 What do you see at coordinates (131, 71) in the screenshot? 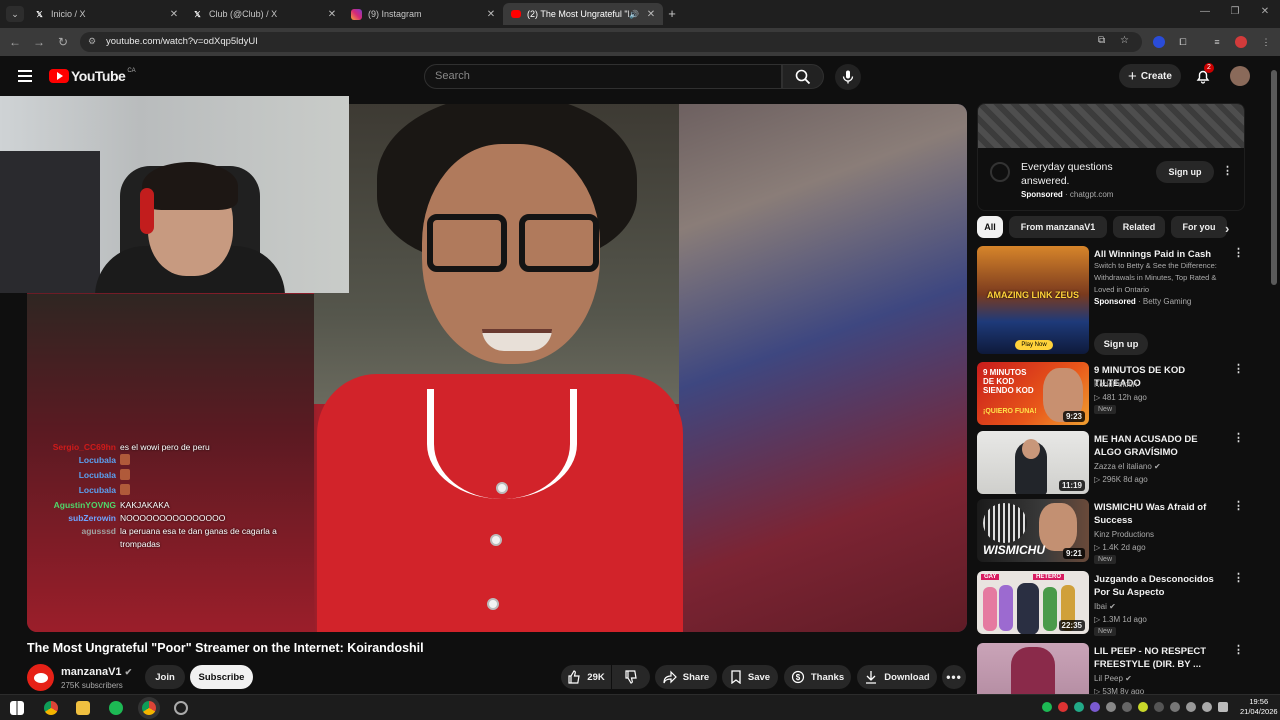
I see `country-code: CA` at bounding box center [131, 71].